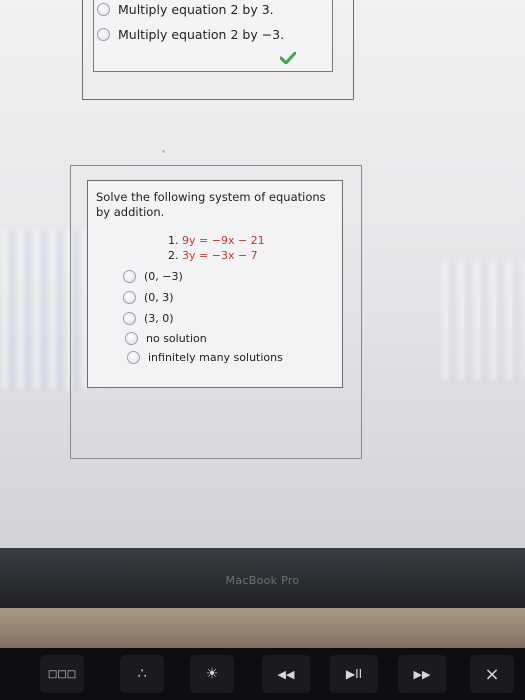  Describe the element at coordinates (163, 151) in the screenshot. I see `stray-dot` at that location.